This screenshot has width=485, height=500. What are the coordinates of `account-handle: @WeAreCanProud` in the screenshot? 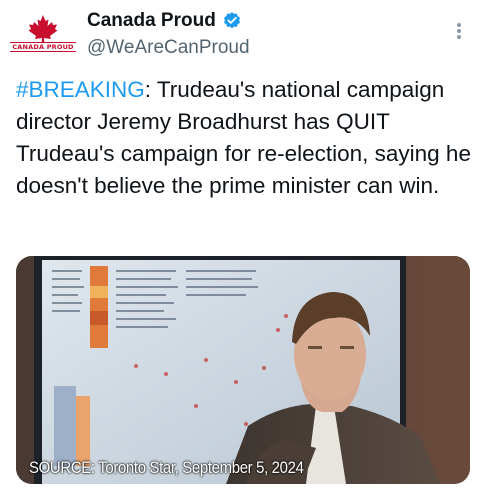 It's located at (168, 48).